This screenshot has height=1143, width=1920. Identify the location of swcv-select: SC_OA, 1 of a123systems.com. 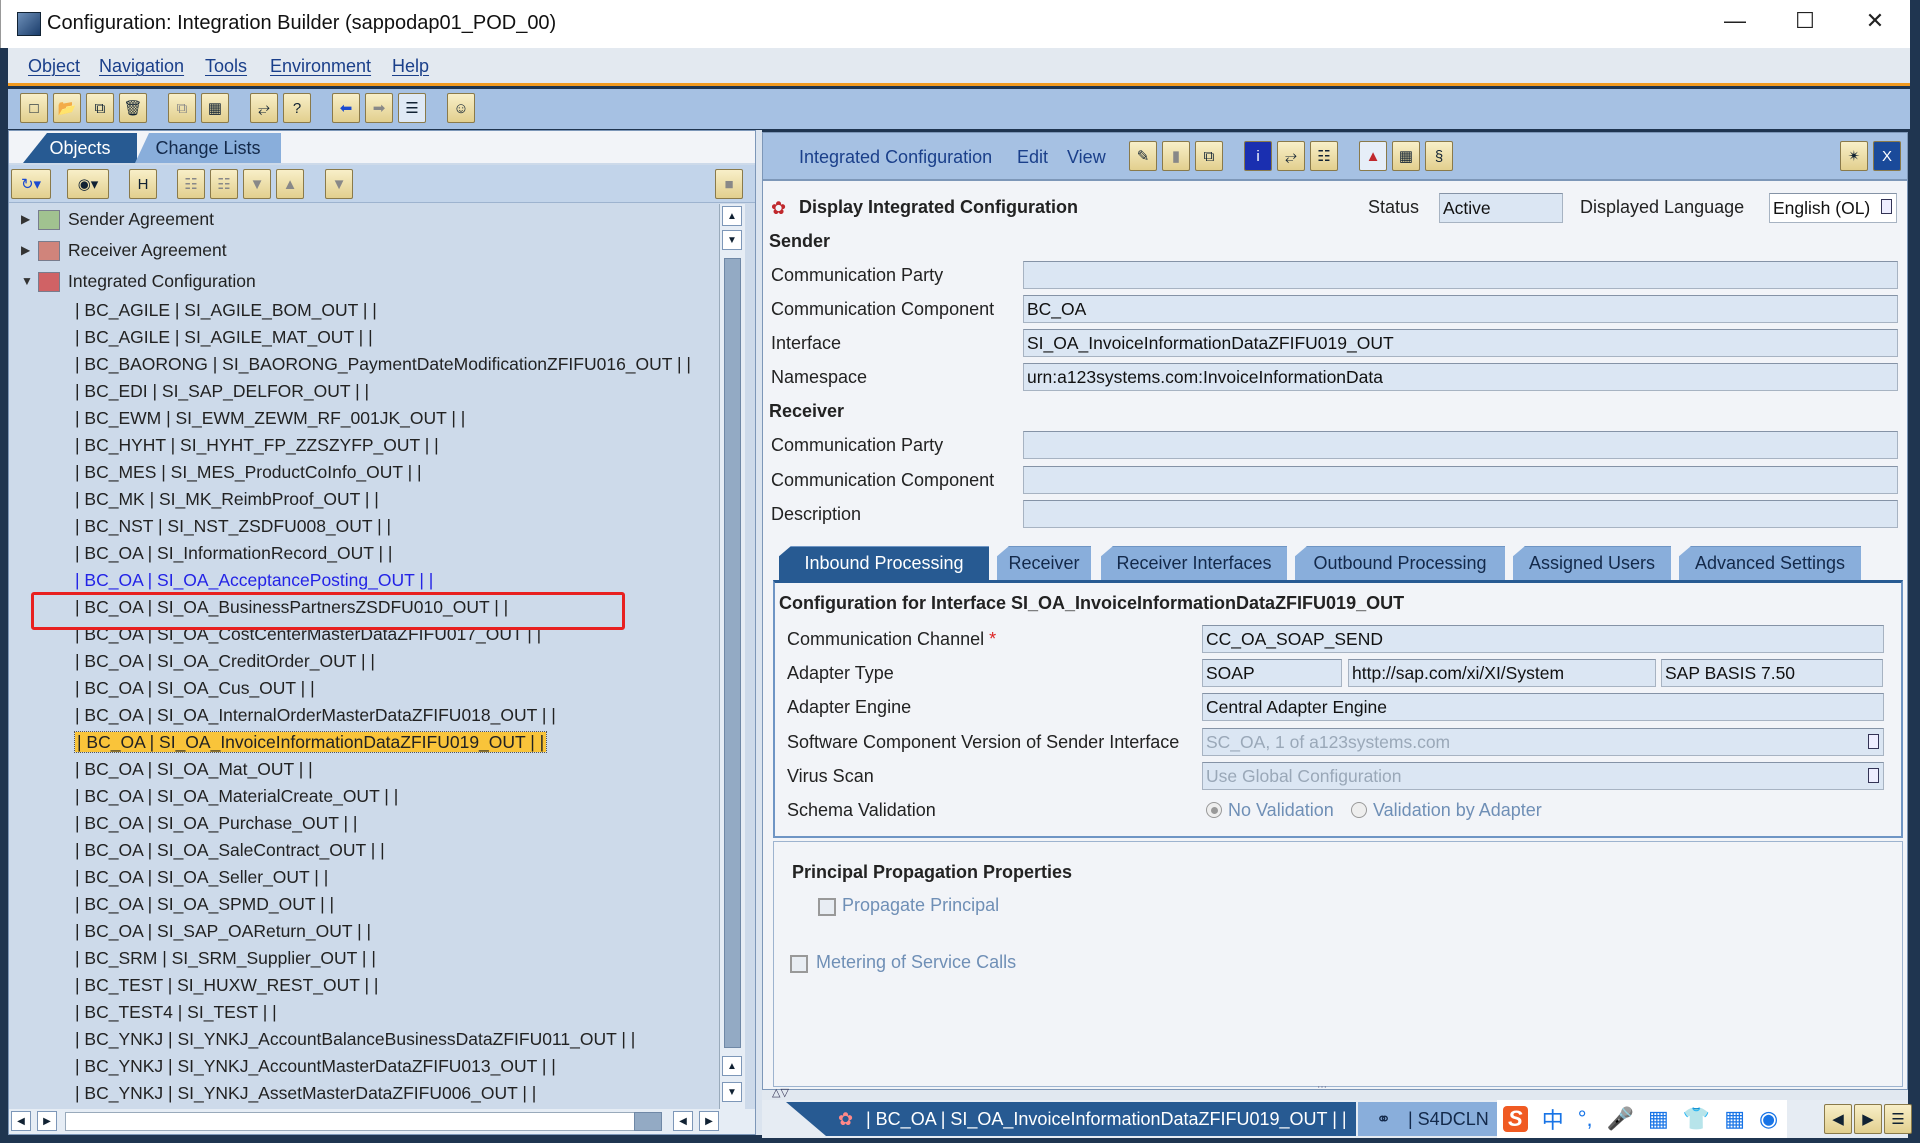
(1543, 742).